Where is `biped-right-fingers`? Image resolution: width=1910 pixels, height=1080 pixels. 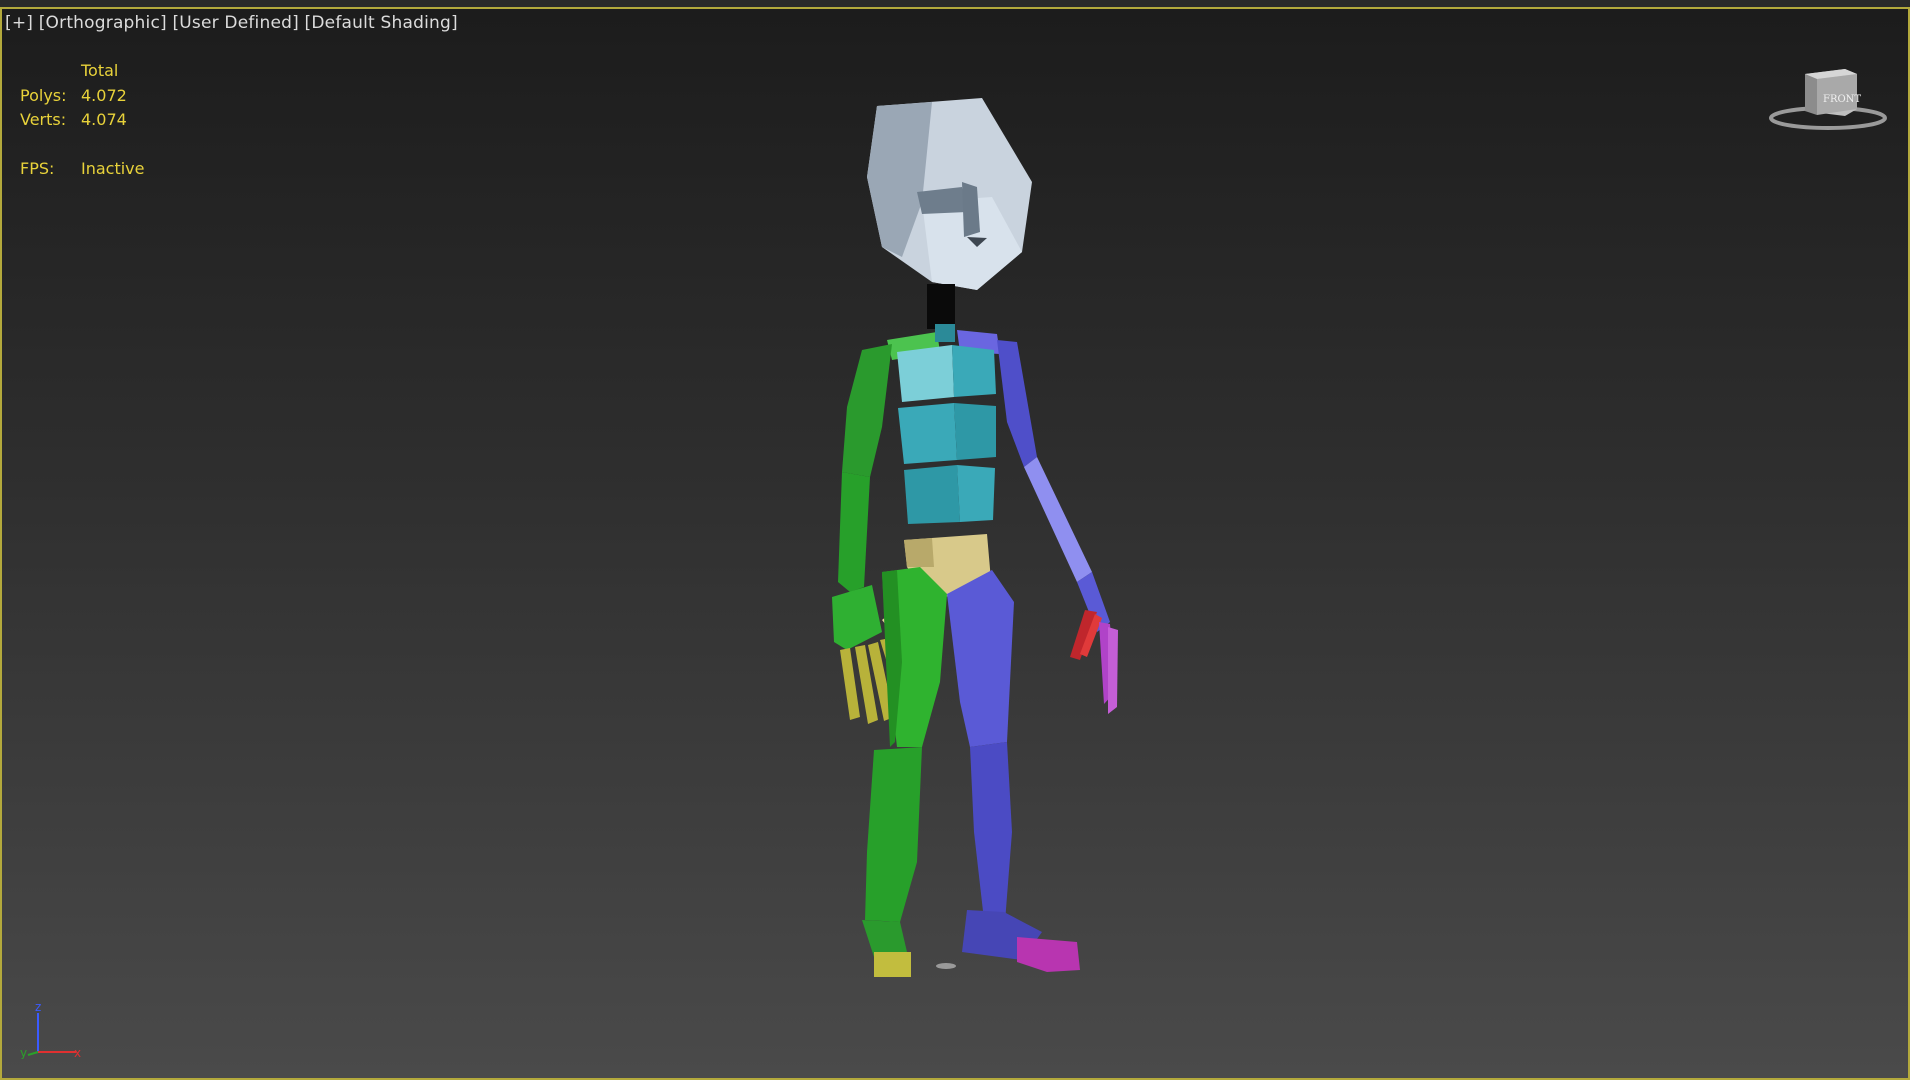 biped-right-fingers is located at coordinates (1094, 662).